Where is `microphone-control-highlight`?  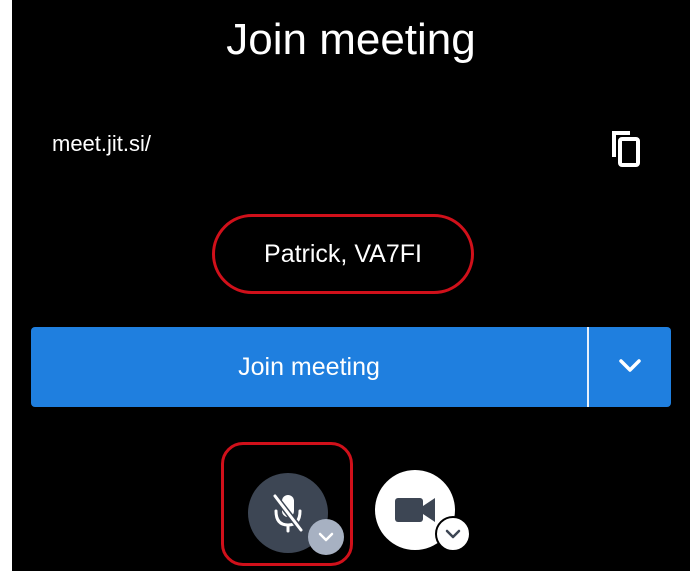
microphone-control-highlight is located at coordinates (287, 504).